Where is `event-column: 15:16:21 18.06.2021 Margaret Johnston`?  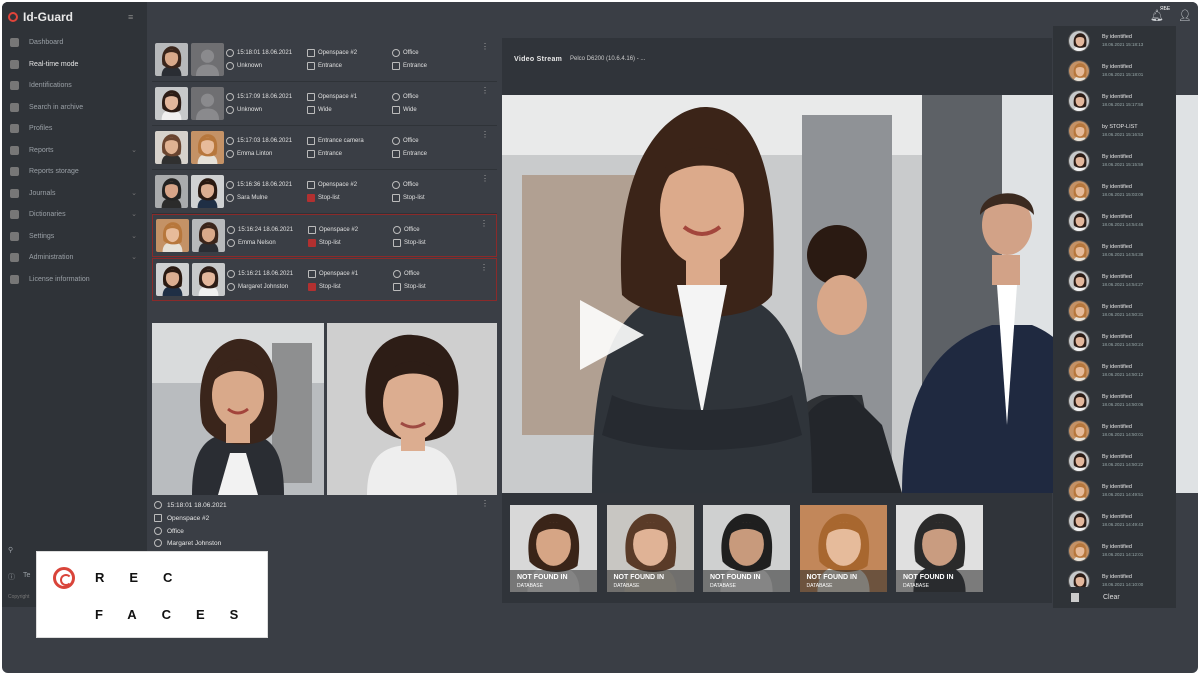 event-column: 15:16:21 18.06.2021 Margaret Johnston is located at coordinates (260, 280).